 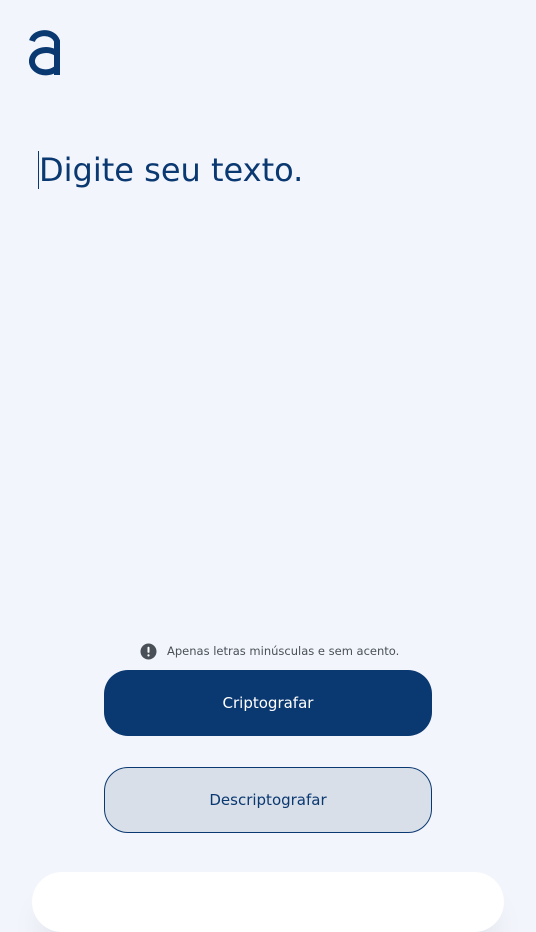 What do you see at coordinates (148, 651) in the screenshot?
I see `exclamation-circle-icon` at bounding box center [148, 651].